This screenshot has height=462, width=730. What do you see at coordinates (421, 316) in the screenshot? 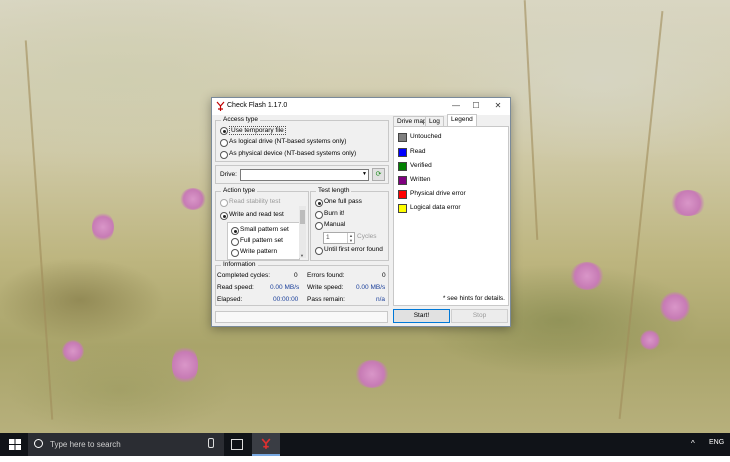
I see `start-button: Start!` at bounding box center [421, 316].